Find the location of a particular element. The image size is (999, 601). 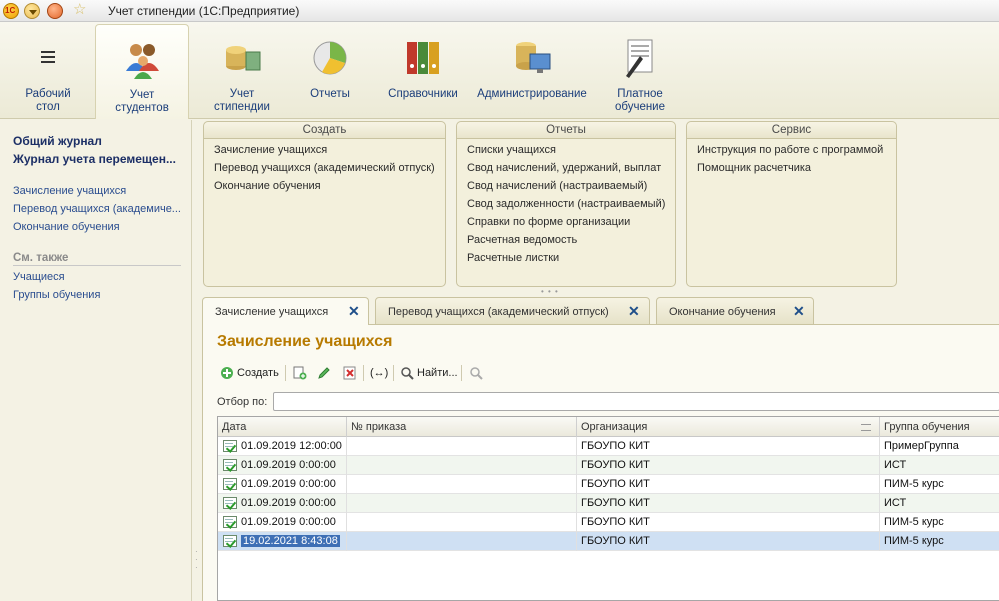

column-header-organization: Организация is located at coordinates (728, 427).